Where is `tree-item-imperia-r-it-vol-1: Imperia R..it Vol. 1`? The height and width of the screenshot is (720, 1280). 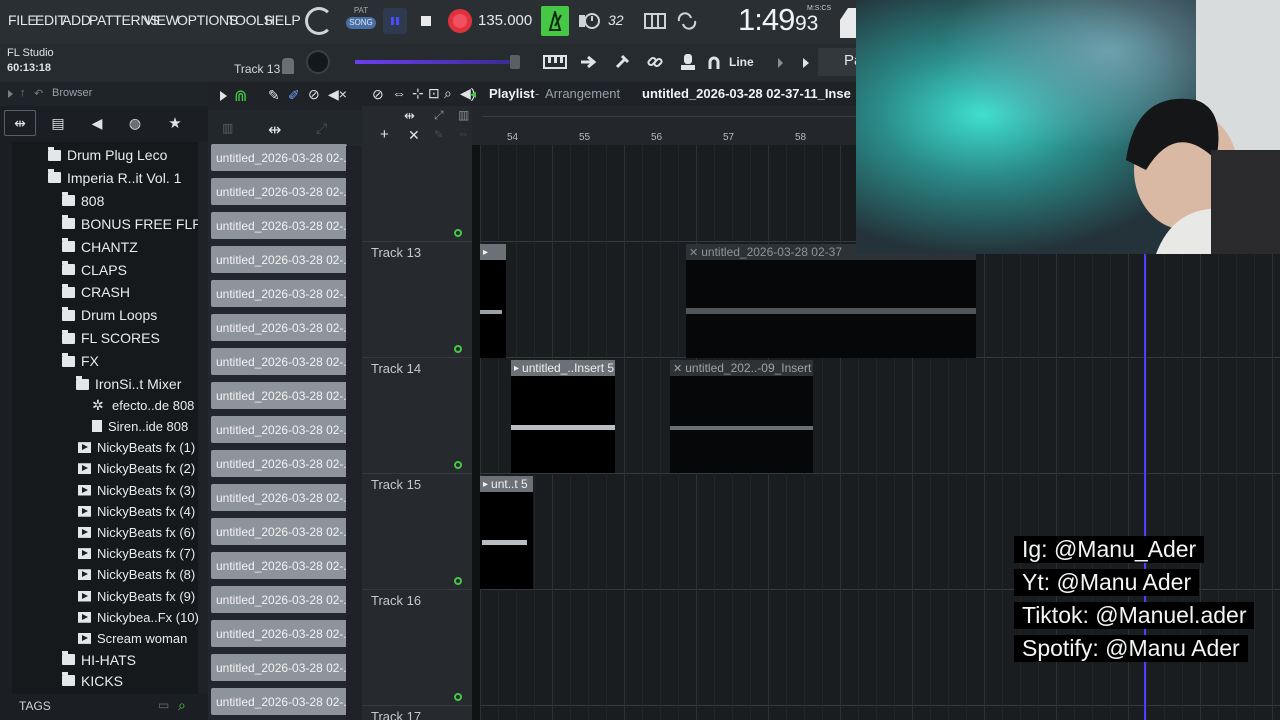
tree-item-imperia-r-it-vol-1: Imperia R..it Vol. 1 is located at coordinates (114, 178).